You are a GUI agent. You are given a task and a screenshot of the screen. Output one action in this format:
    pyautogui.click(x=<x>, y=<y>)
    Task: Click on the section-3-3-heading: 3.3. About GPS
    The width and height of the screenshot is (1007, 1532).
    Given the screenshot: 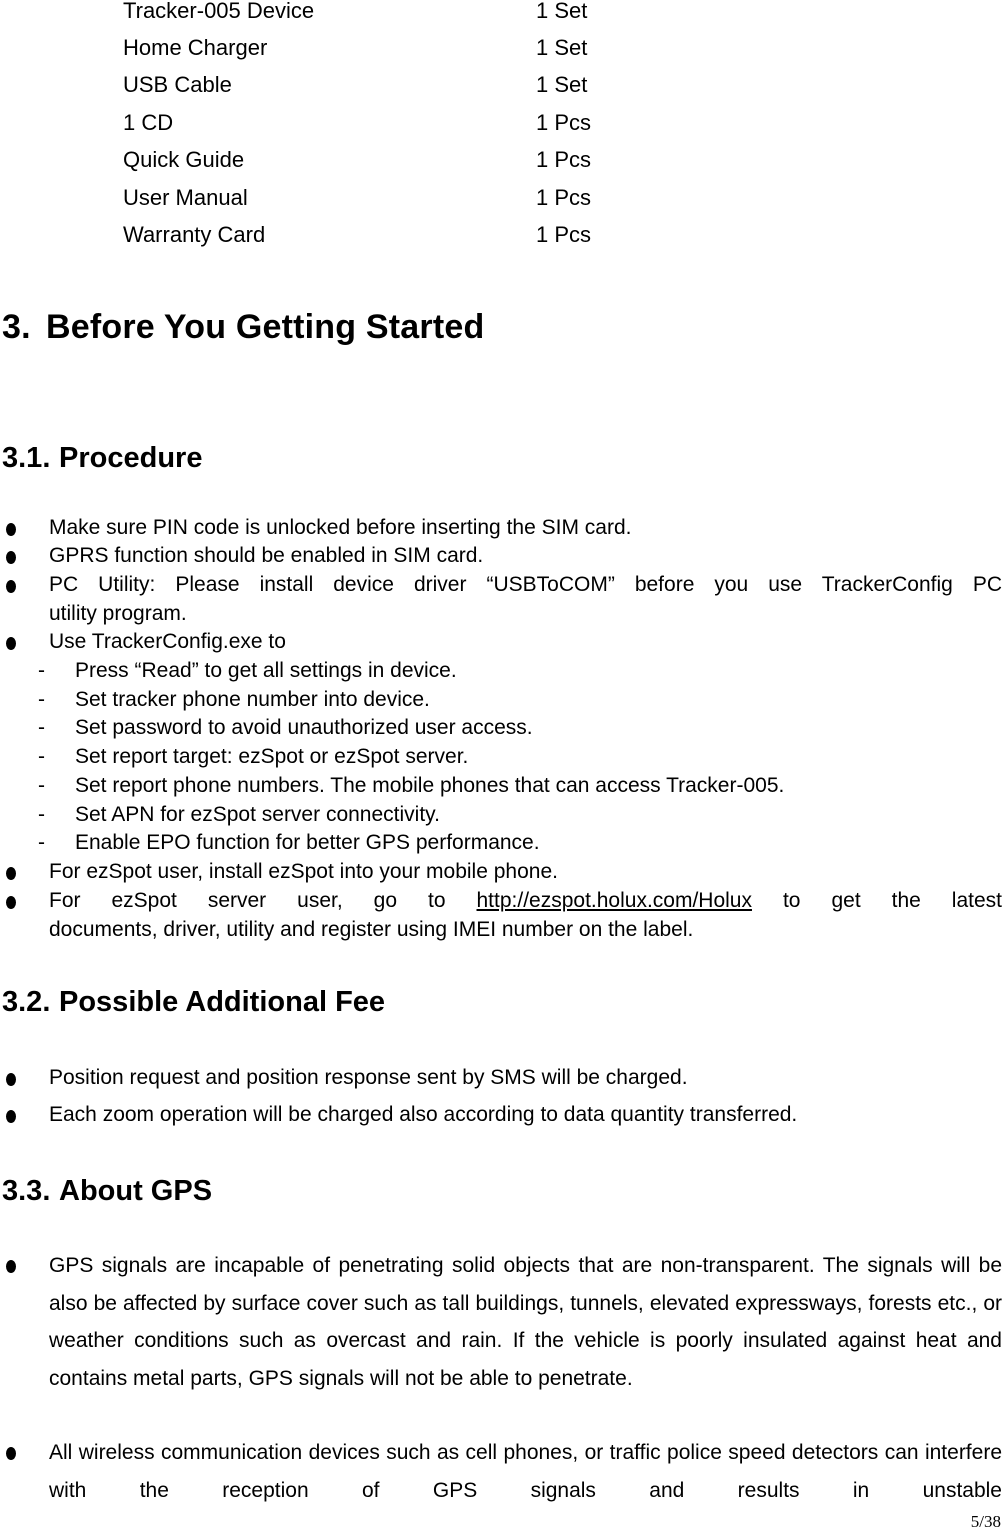 What is the action you would take?
    pyautogui.click(x=107, y=1191)
    